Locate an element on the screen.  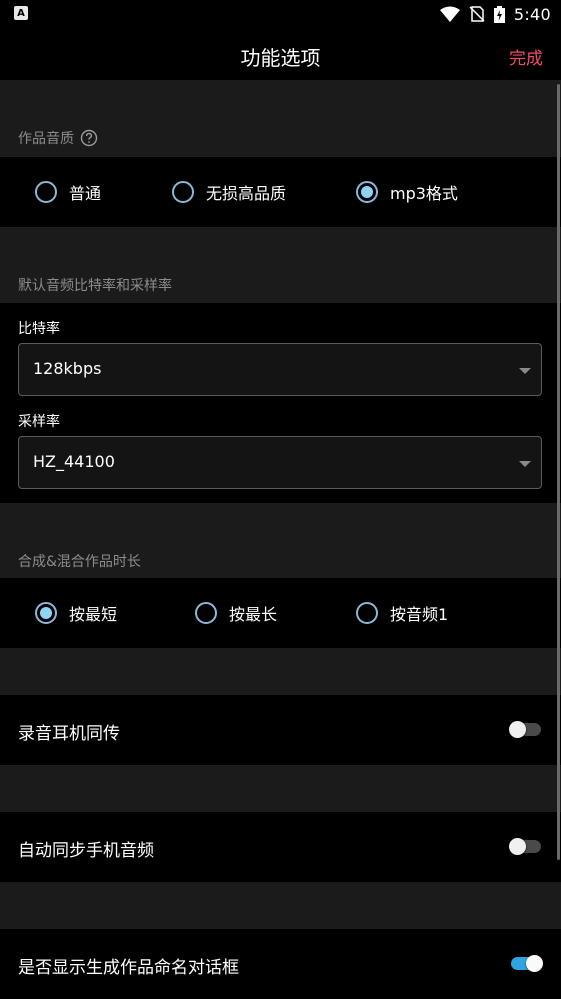
quality-section-header: 作品音质 is located at coordinates (280, 119).